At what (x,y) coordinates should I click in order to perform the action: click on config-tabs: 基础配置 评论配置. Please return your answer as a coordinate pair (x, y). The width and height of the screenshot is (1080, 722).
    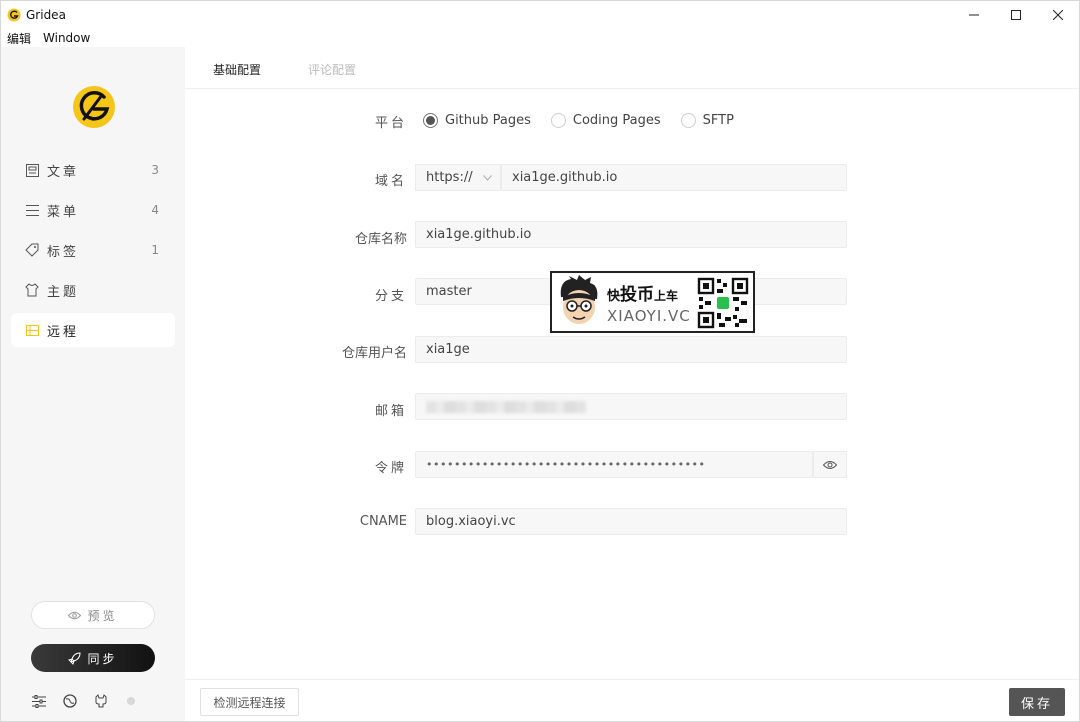
    Looking at the image, I should click on (632, 68).